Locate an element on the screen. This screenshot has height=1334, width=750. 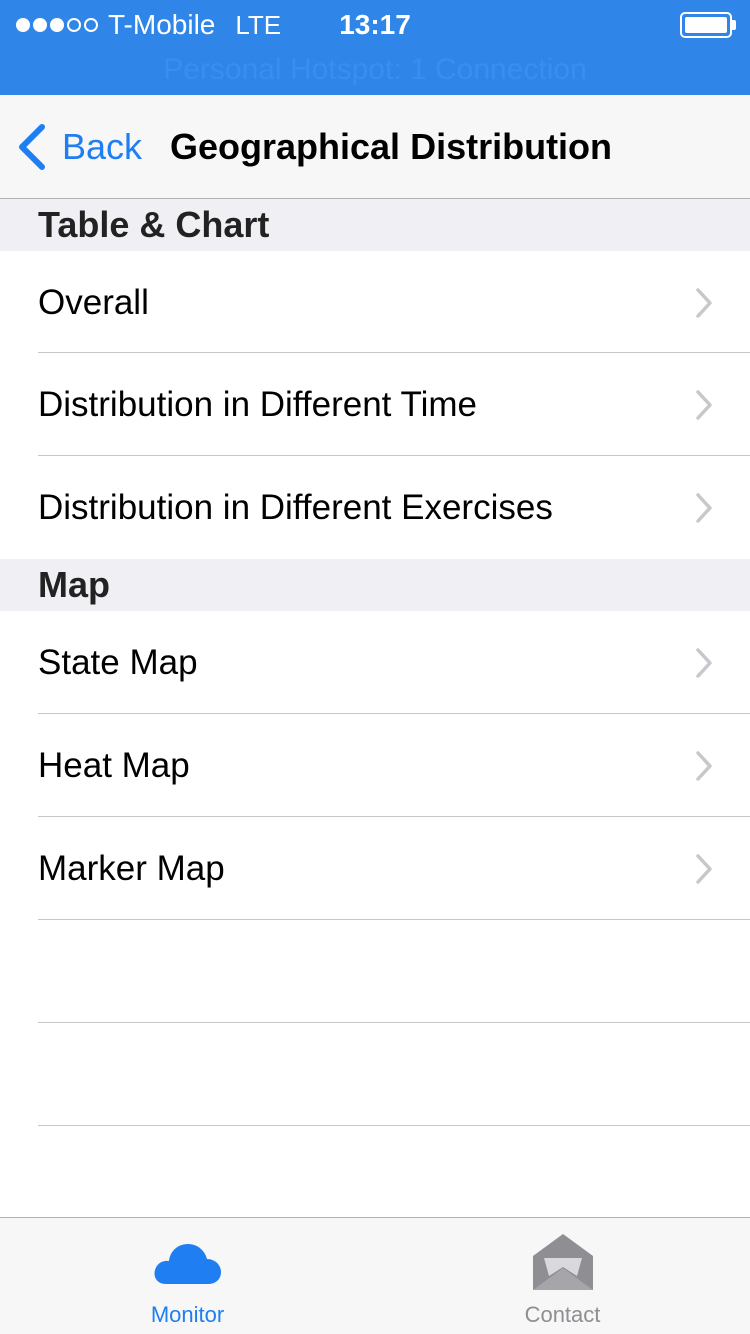
list-item-label: Distribution in Different Exercises is located at coordinates (295, 507).